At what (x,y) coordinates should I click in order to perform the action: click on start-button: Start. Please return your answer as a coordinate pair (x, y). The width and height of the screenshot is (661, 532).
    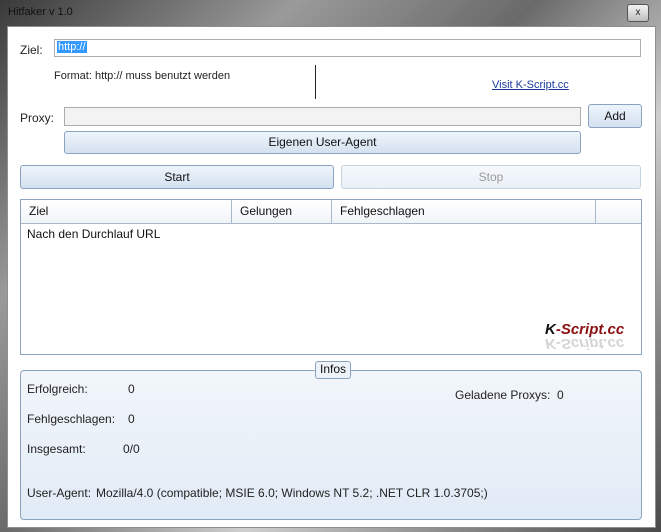
    Looking at the image, I should click on (177, 177).